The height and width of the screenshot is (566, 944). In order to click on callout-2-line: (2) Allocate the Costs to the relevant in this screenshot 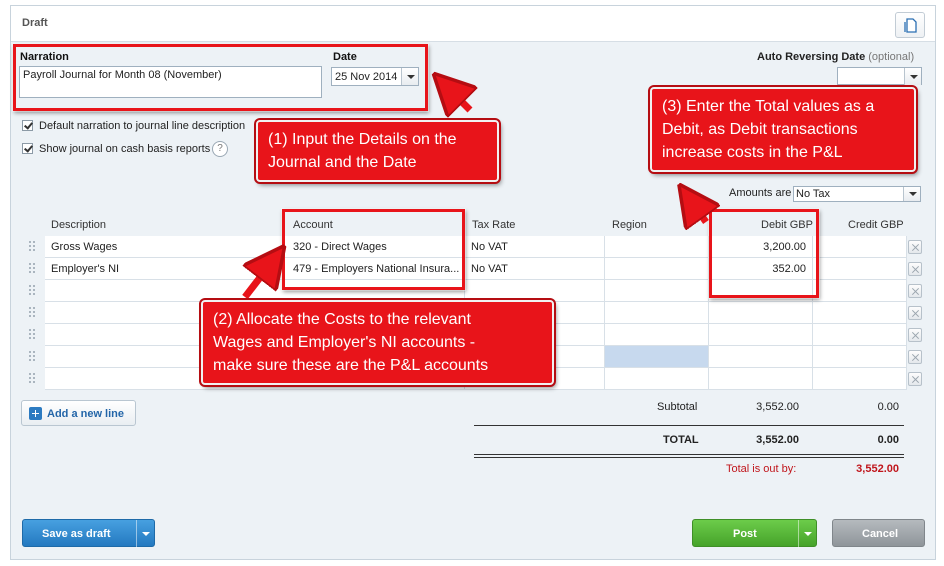, I will do `click(342, 319)`.